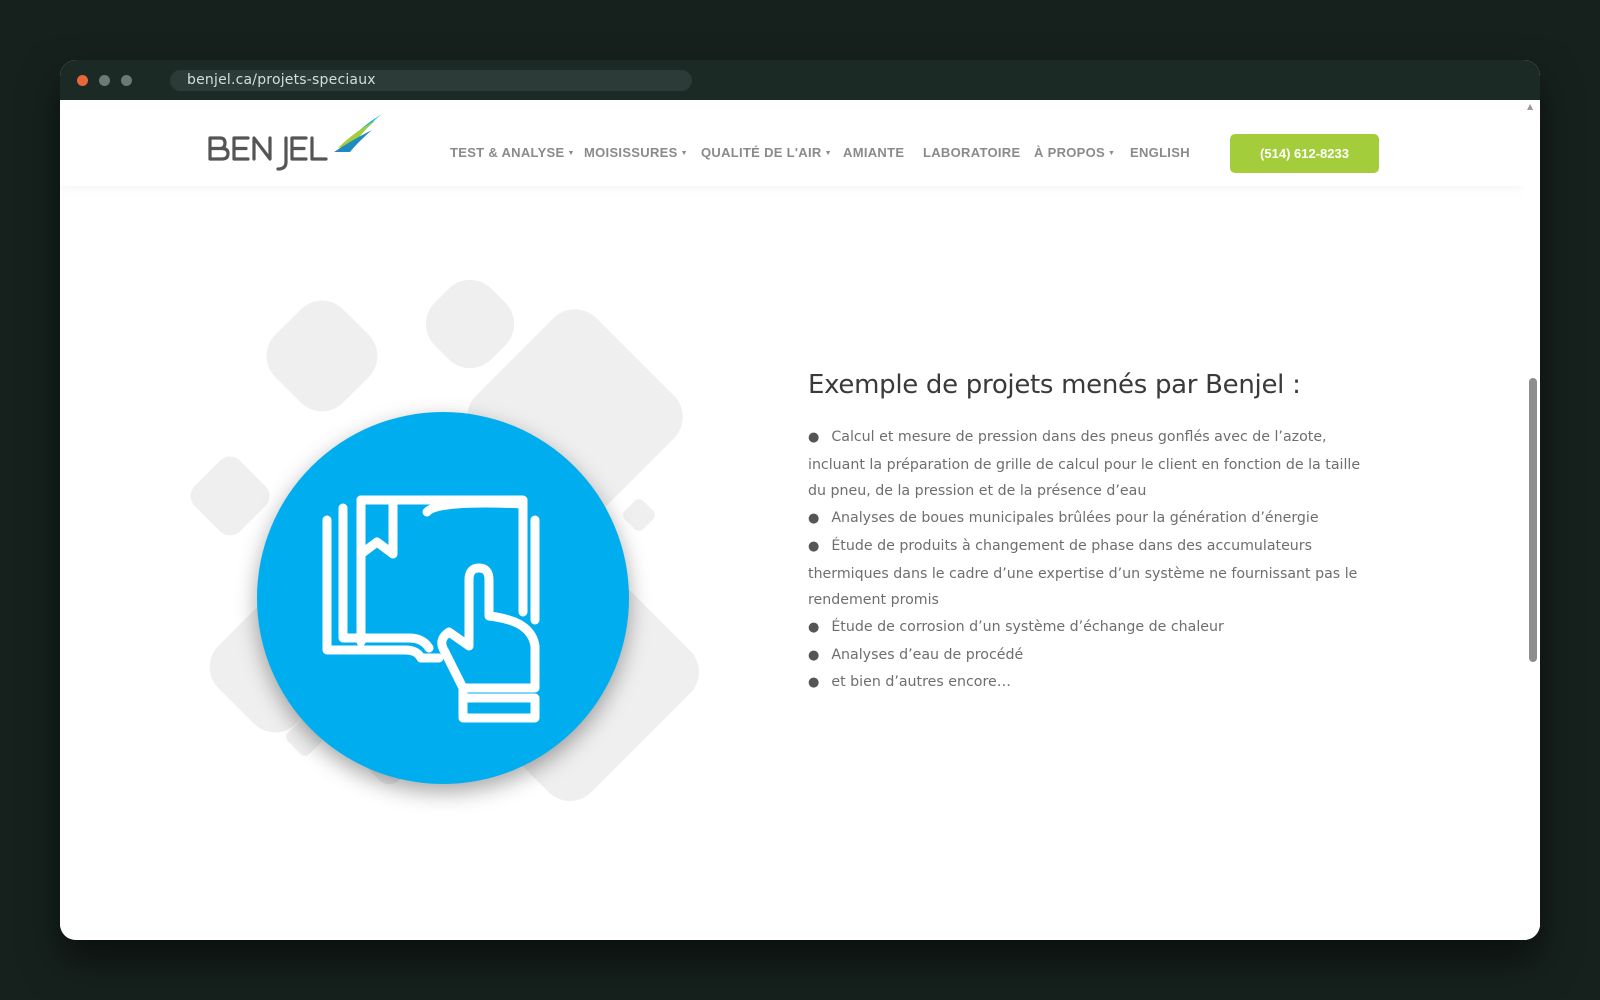  Describe the element at coordinates (512, 152) in the screenshot. I see `nav-item-test-analyse: TEST & ANALYSE ▼` at that location.